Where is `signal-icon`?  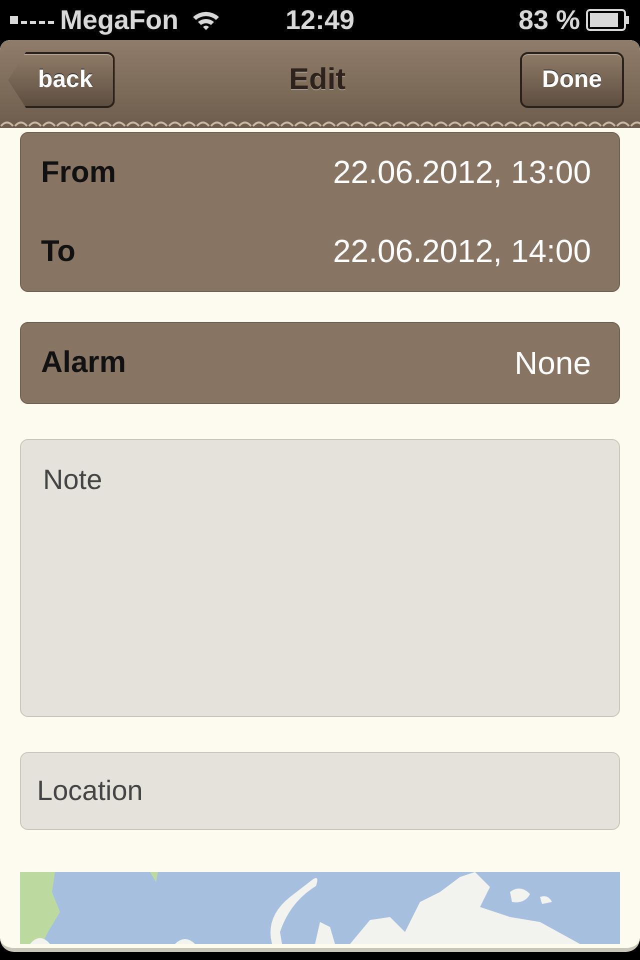 signal-icon is located at coordinates (32, 20).